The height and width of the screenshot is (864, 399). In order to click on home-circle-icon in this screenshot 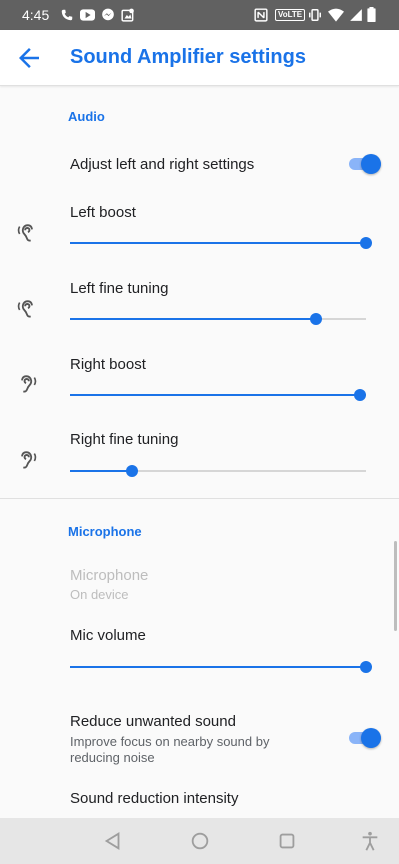, I will do `click(200, 841)`.